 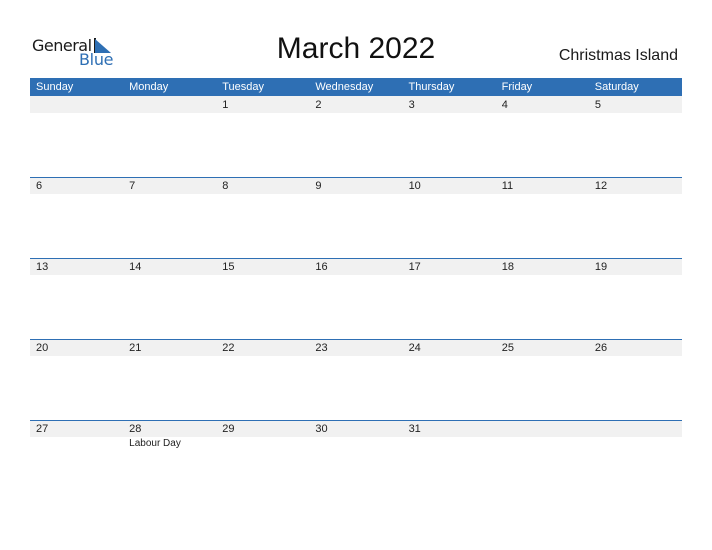 I want to click on day-cell: 31, so click(x=449, y=460).